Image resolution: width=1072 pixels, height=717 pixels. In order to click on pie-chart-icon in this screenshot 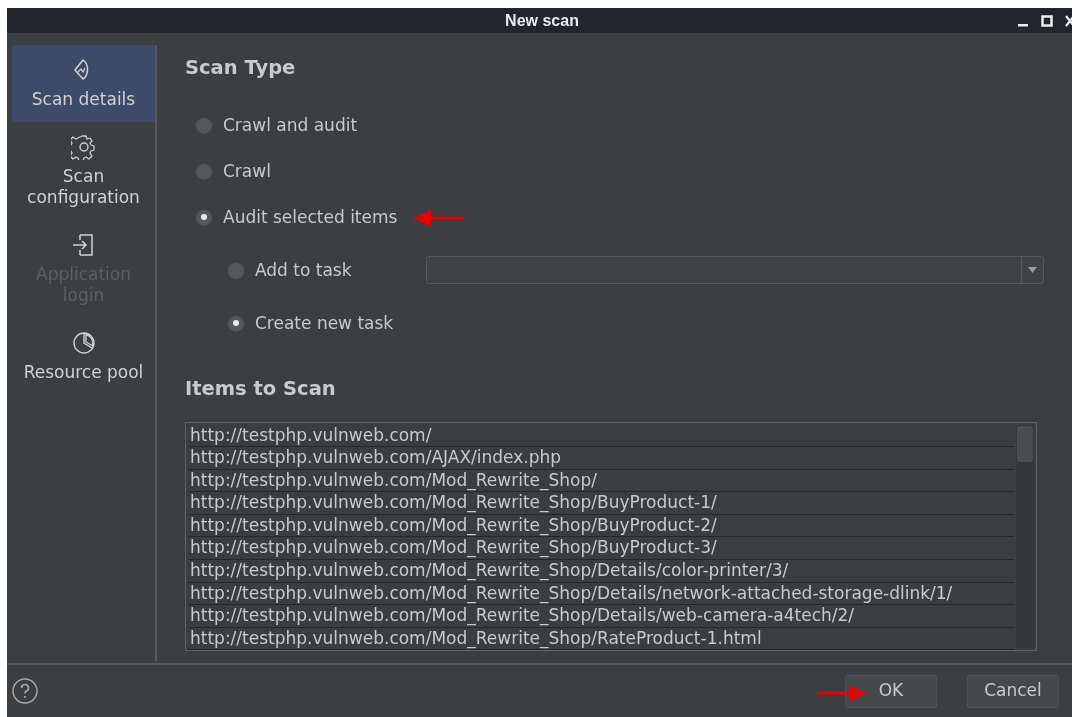, I will do `click(83, 343)`.